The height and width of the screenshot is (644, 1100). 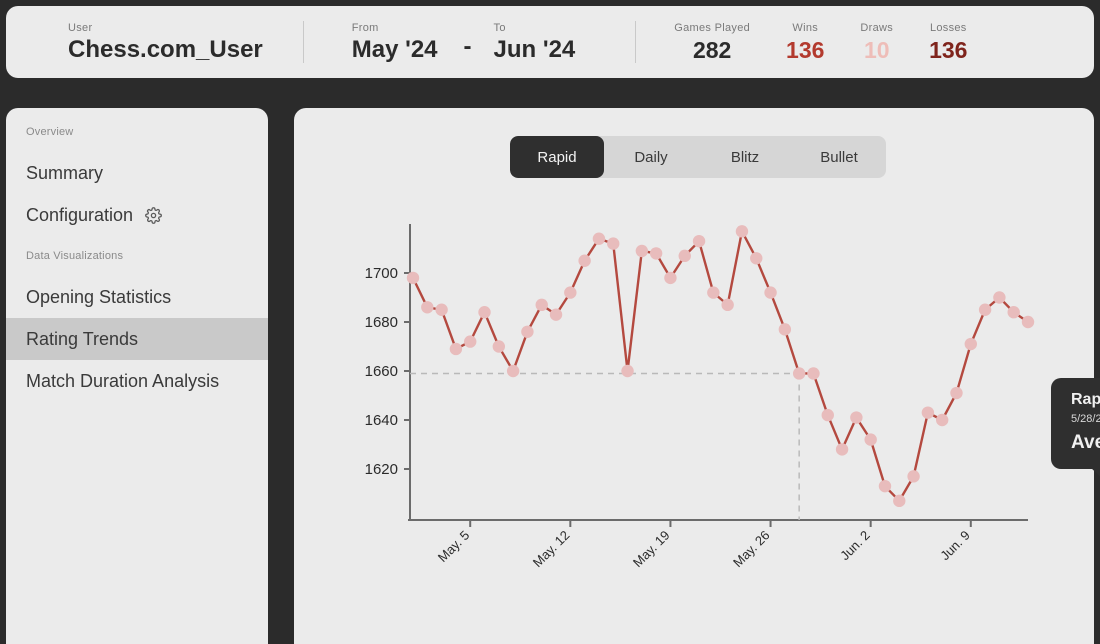 What do you see at coordinates (1075, 428) in the screenshot?
I see `chart-tooltip: Rapid 5/28/2024 Average Rating: 1659` at bounding box center [1075, 428].